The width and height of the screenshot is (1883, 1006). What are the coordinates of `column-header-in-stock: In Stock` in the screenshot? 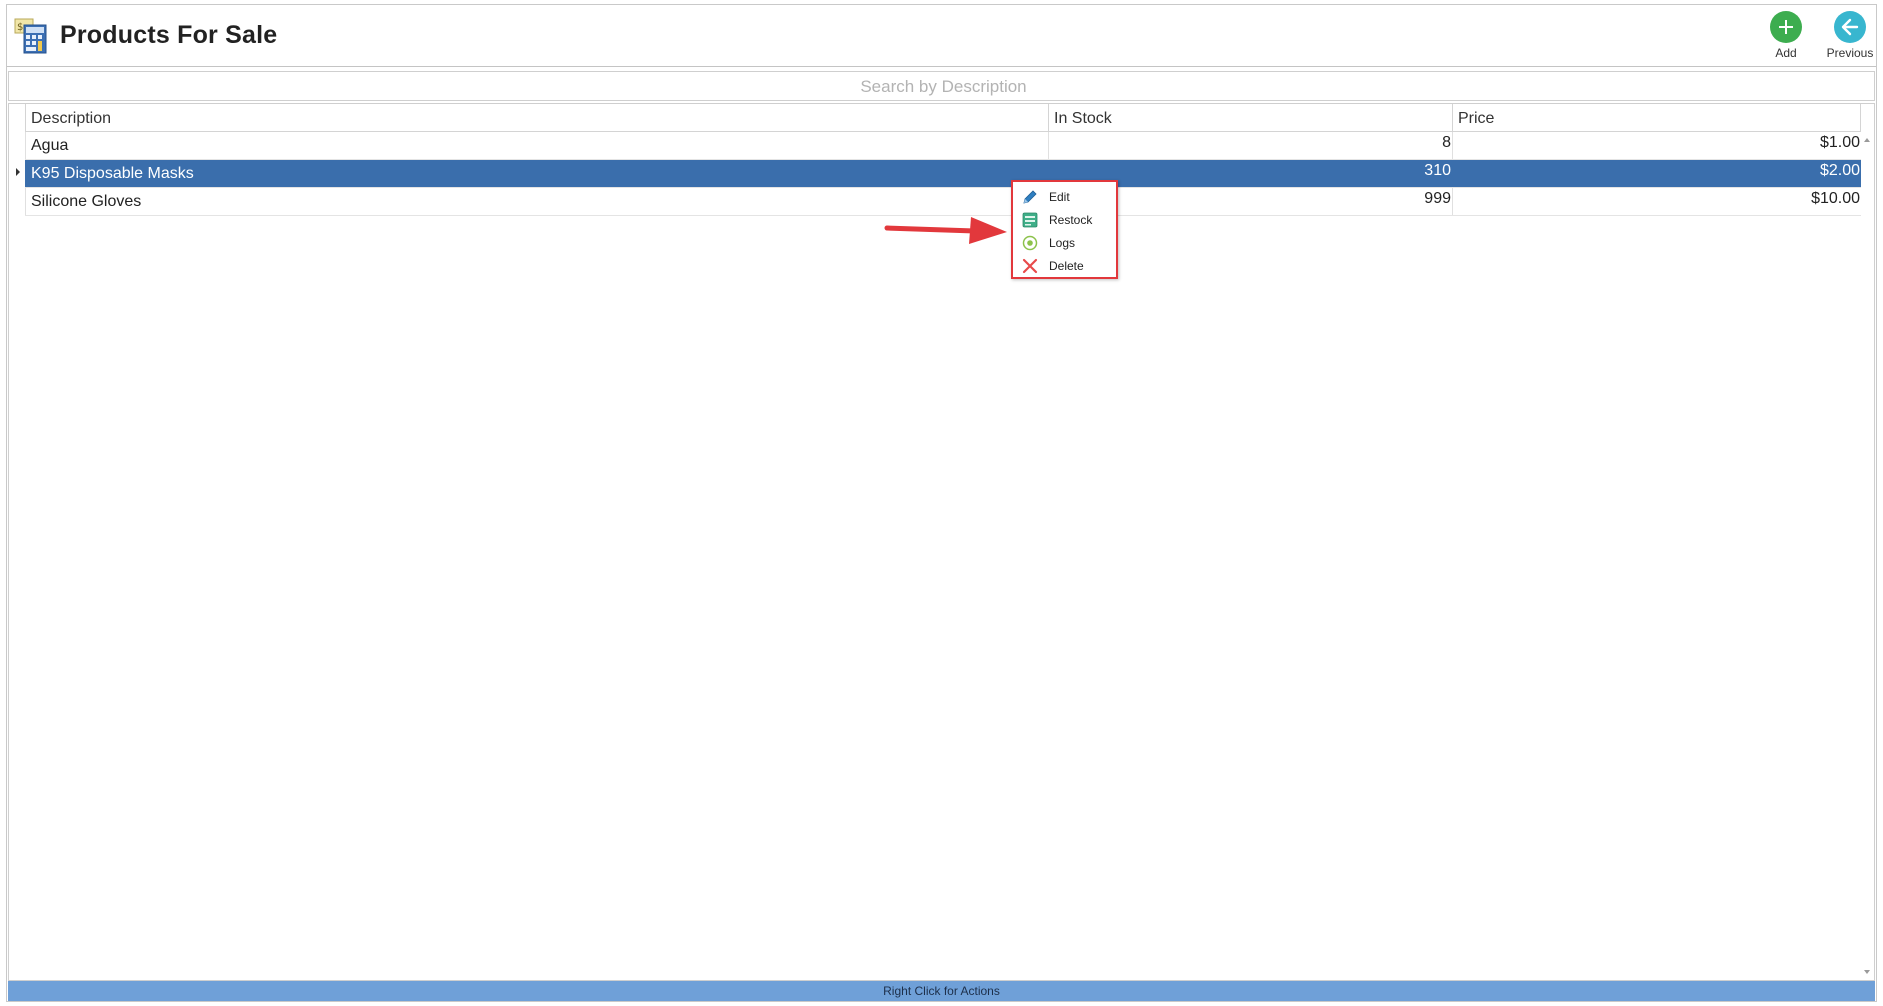 It's located at (1251, 117).